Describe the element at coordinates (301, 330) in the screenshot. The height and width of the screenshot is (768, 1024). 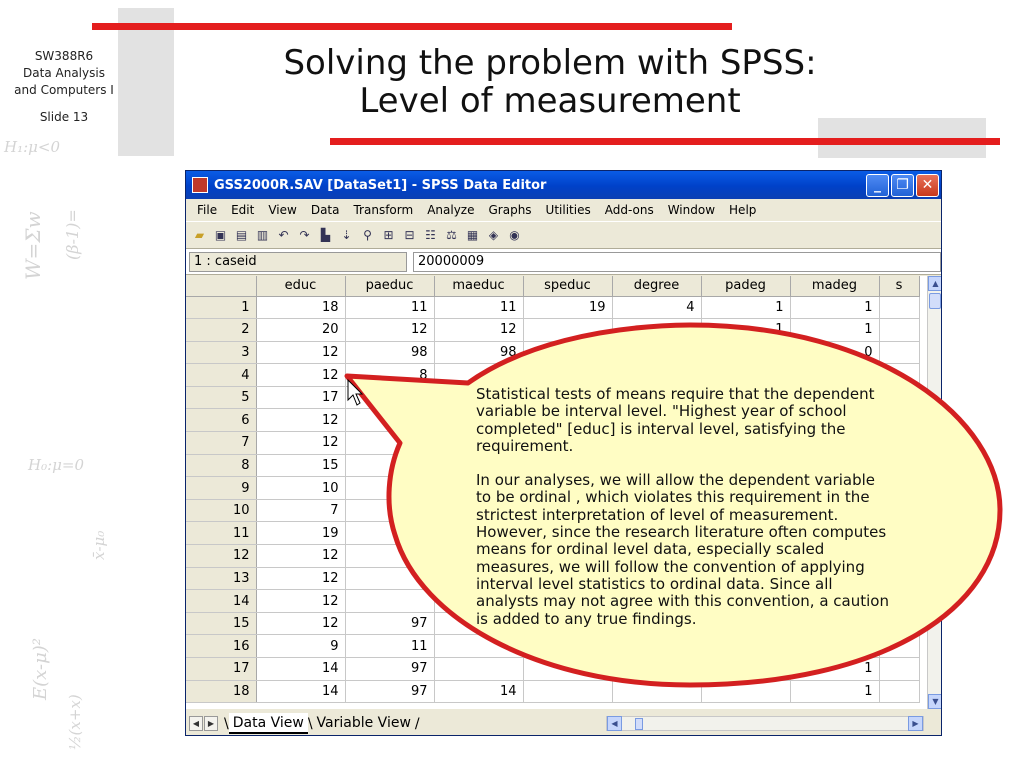
I see `data-cell: 20` at that location.